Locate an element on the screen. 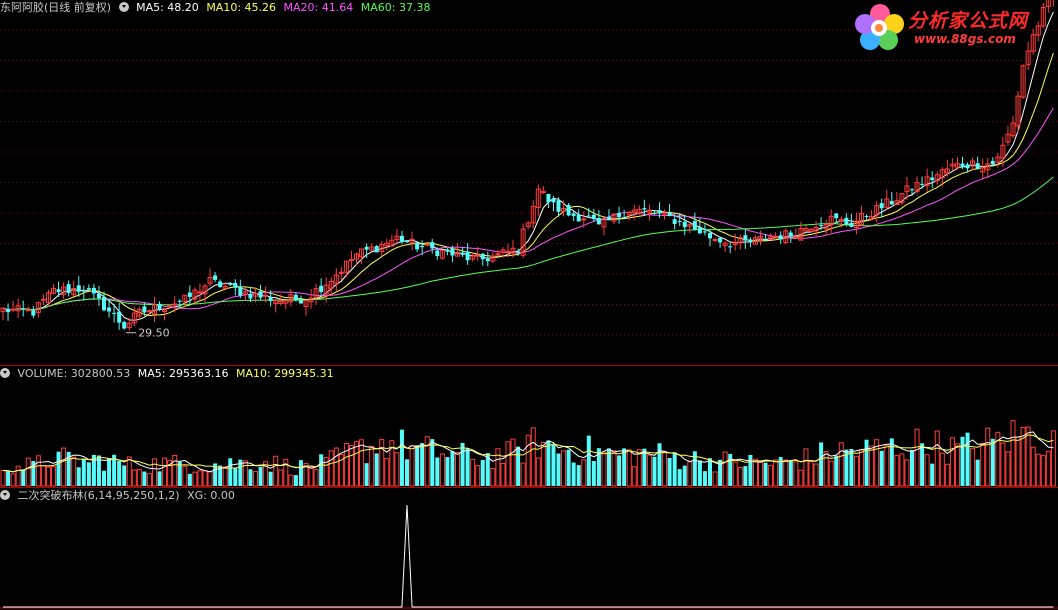 The image size is (1058, 610). volume-ma10-value: MA10: 299345.31 is located at coordinates (284, 373).